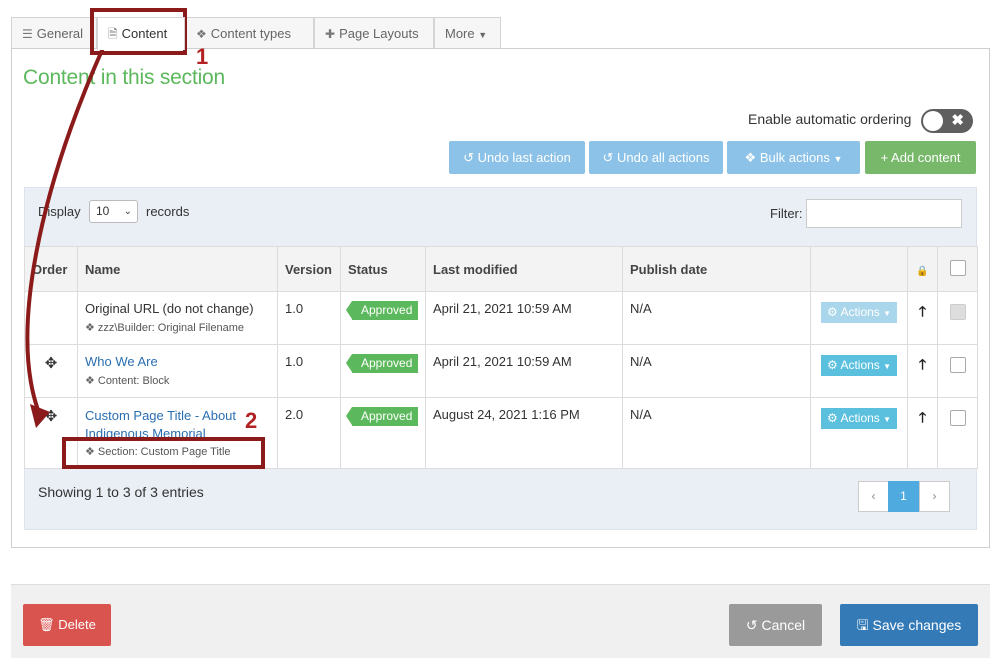 The image size is (996, 658). I want to click on annotation-arrow, so click(65, 237).